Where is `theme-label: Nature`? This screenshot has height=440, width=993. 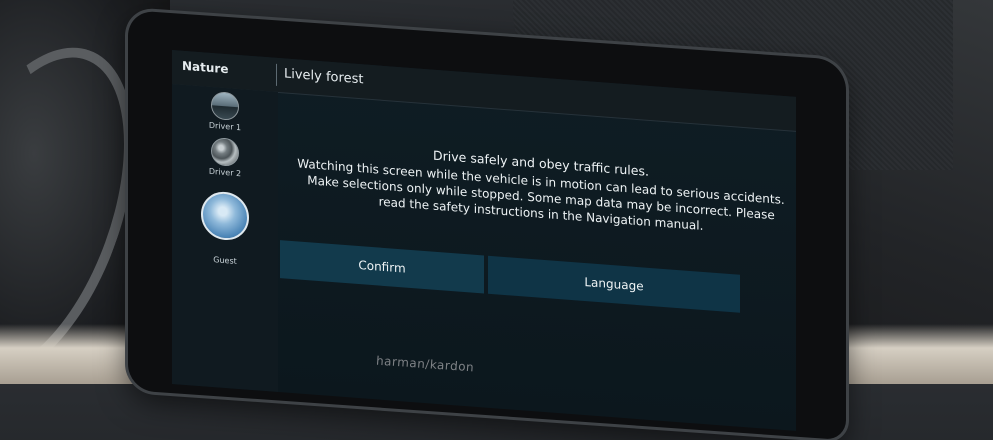
theme-label: Nature is located at coordinates (205, 67).